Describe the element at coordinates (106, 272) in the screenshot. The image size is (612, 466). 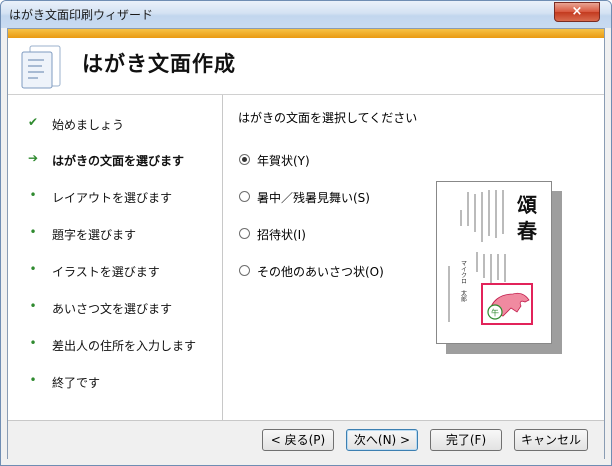
I see `step-label: イラストを選びます` at that location.